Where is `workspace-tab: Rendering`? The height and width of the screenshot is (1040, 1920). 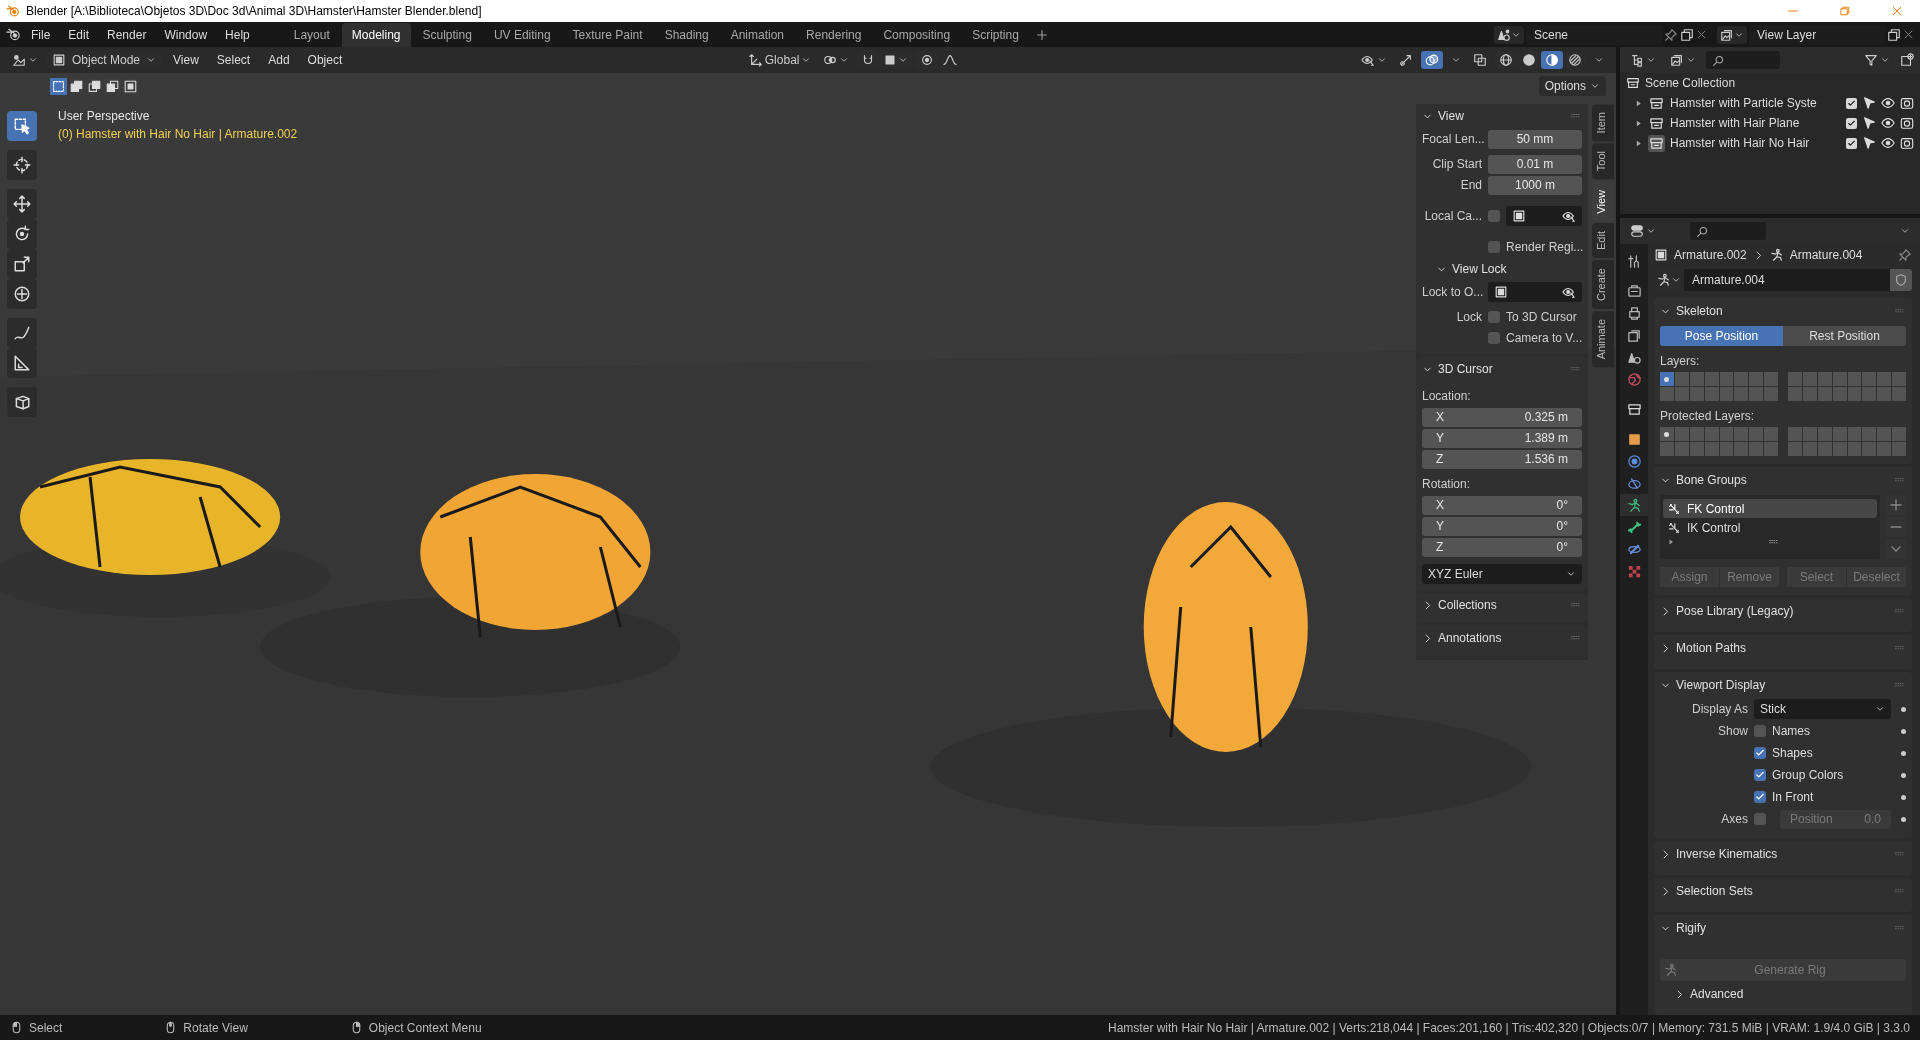
workspace-tab: Rendering is located at coordinates (834, 35).